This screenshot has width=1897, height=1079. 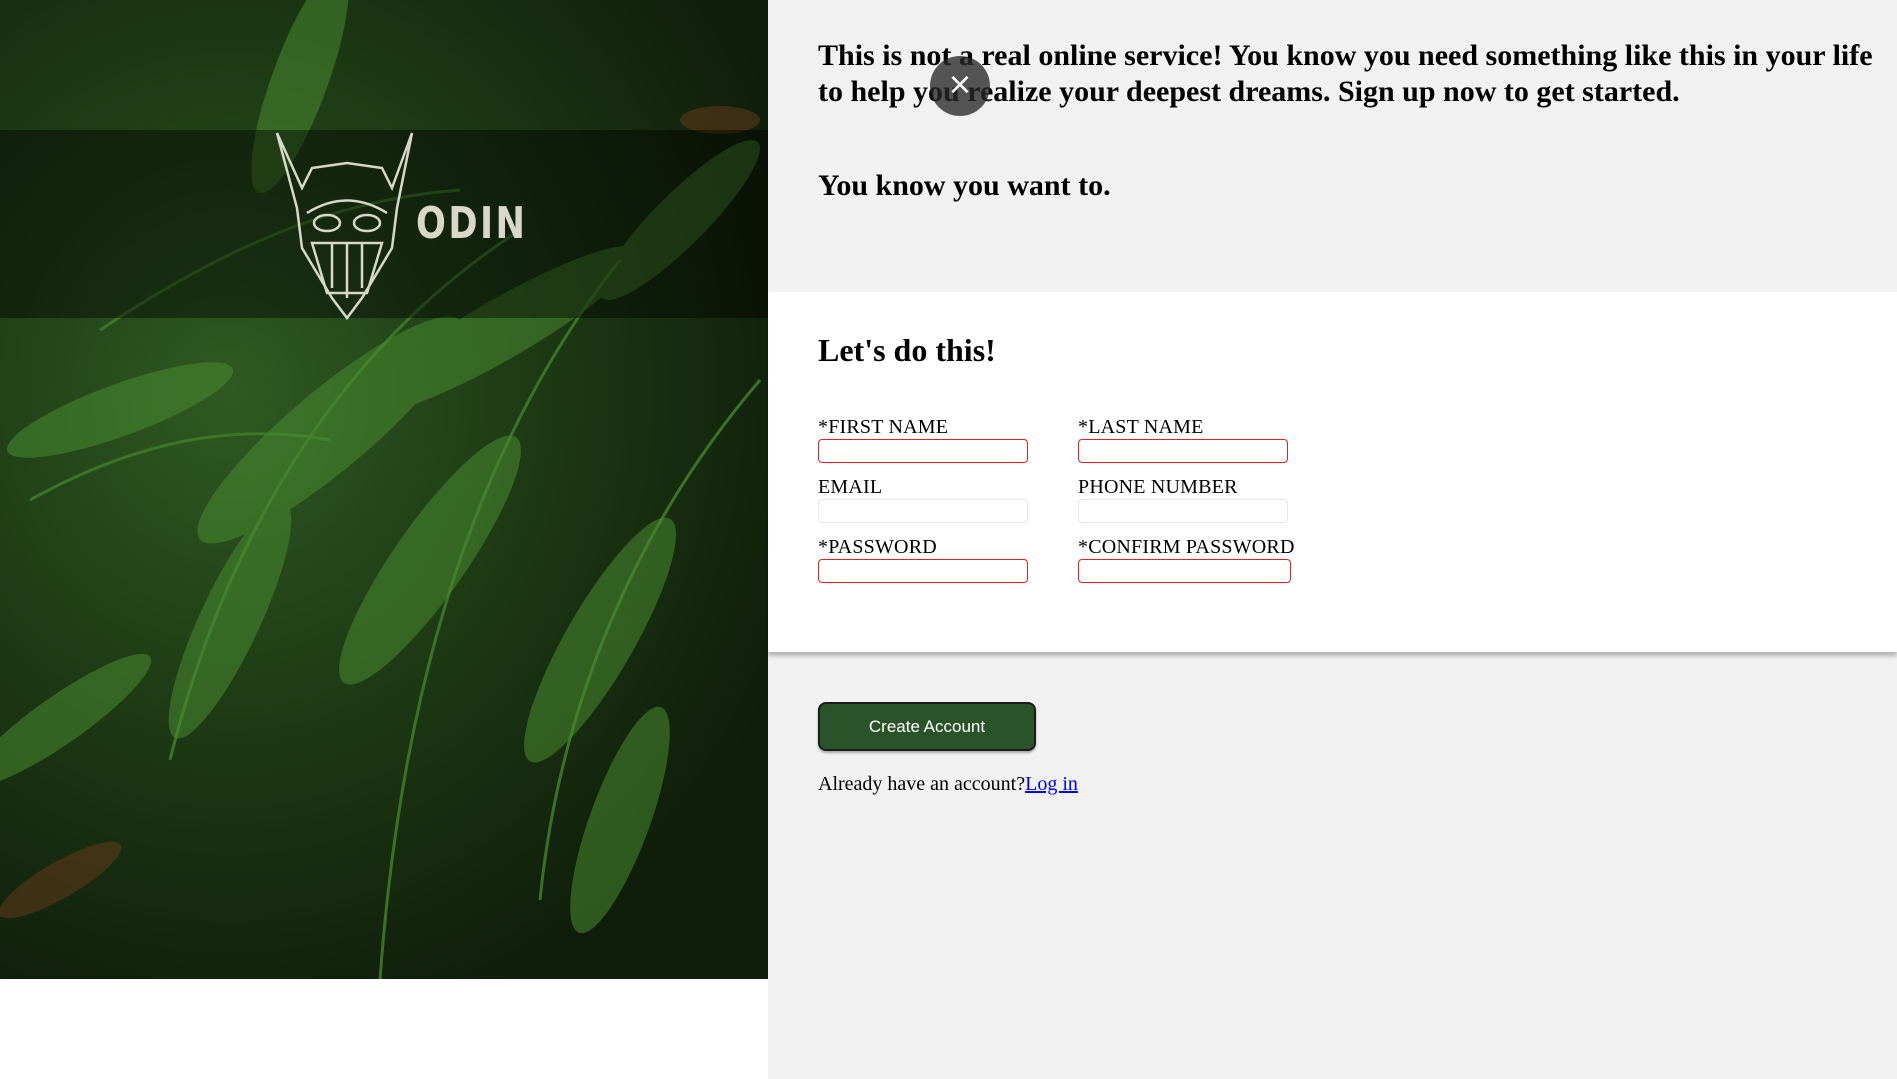 I want to click on phone-label: PHONE NUMBER, so click(x=1158, y=487).